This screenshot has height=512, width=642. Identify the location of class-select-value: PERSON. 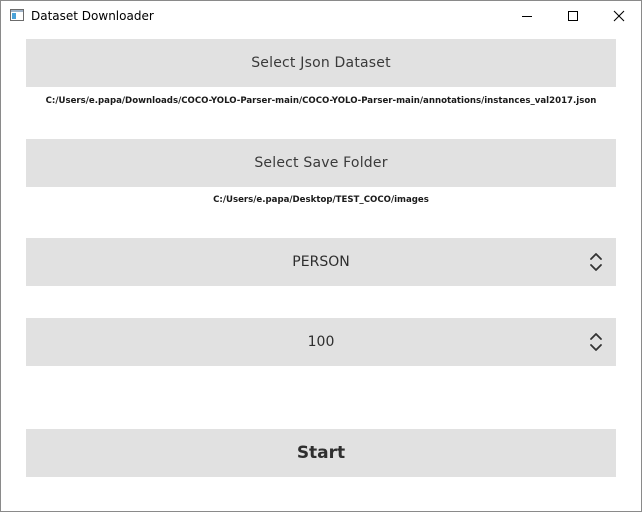
(321, 262).